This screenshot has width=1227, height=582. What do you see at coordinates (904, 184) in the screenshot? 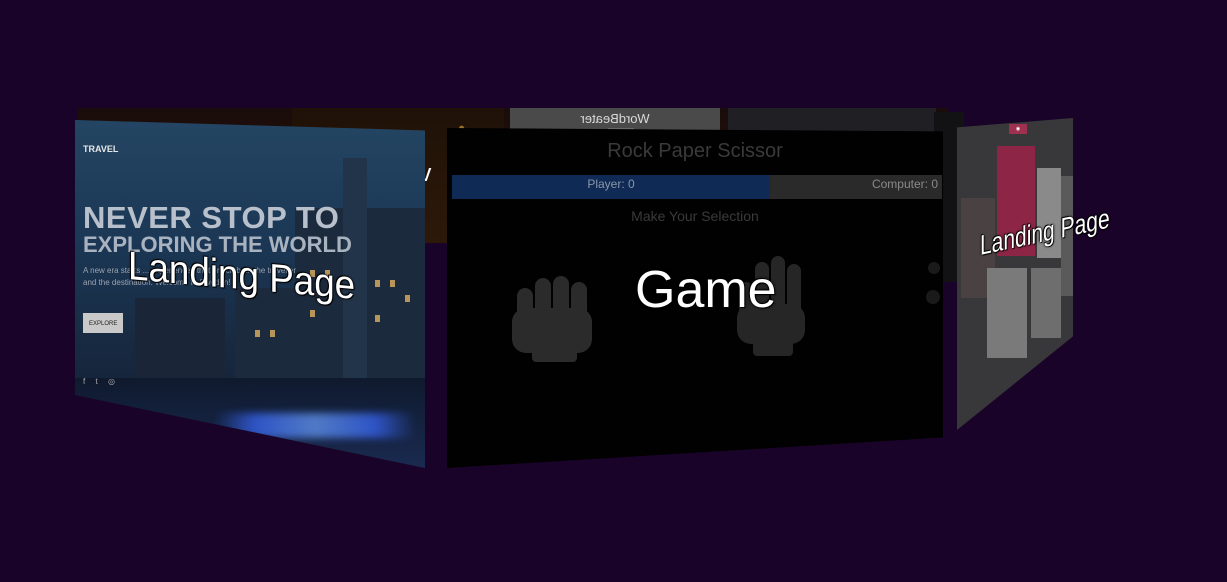
I see `computer-score: Computer: 0` at bounding box center [904, 184].